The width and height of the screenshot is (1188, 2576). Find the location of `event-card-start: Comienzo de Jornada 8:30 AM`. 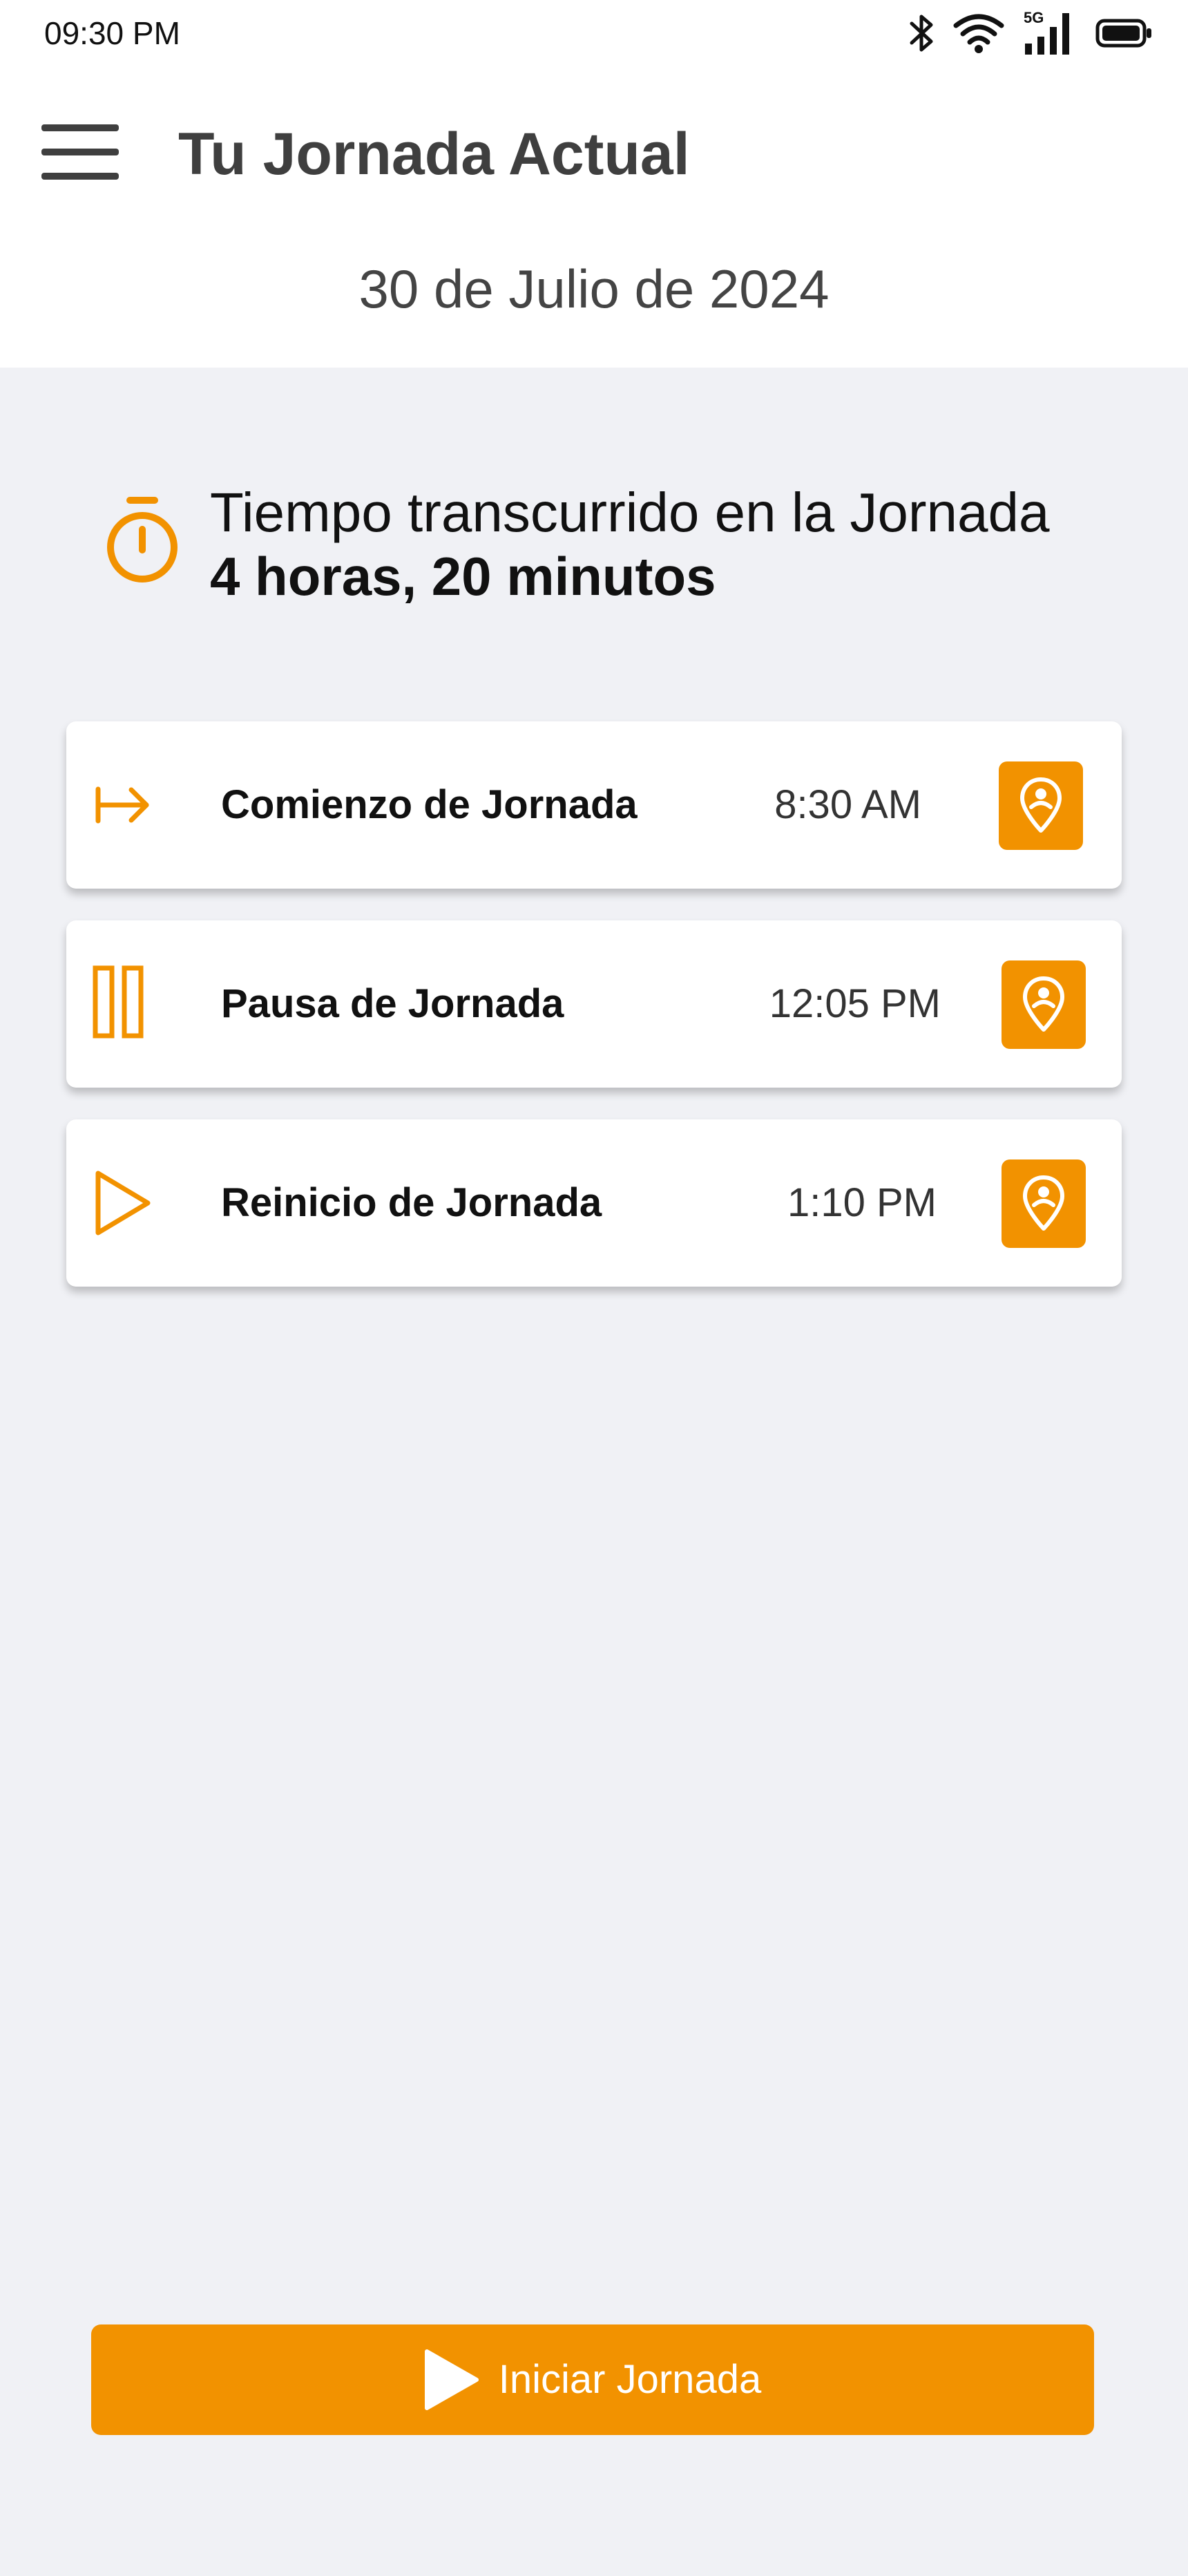

event-card-start: Comienzo de Jornada 8:30 AM is located at coordinates (594, 805).